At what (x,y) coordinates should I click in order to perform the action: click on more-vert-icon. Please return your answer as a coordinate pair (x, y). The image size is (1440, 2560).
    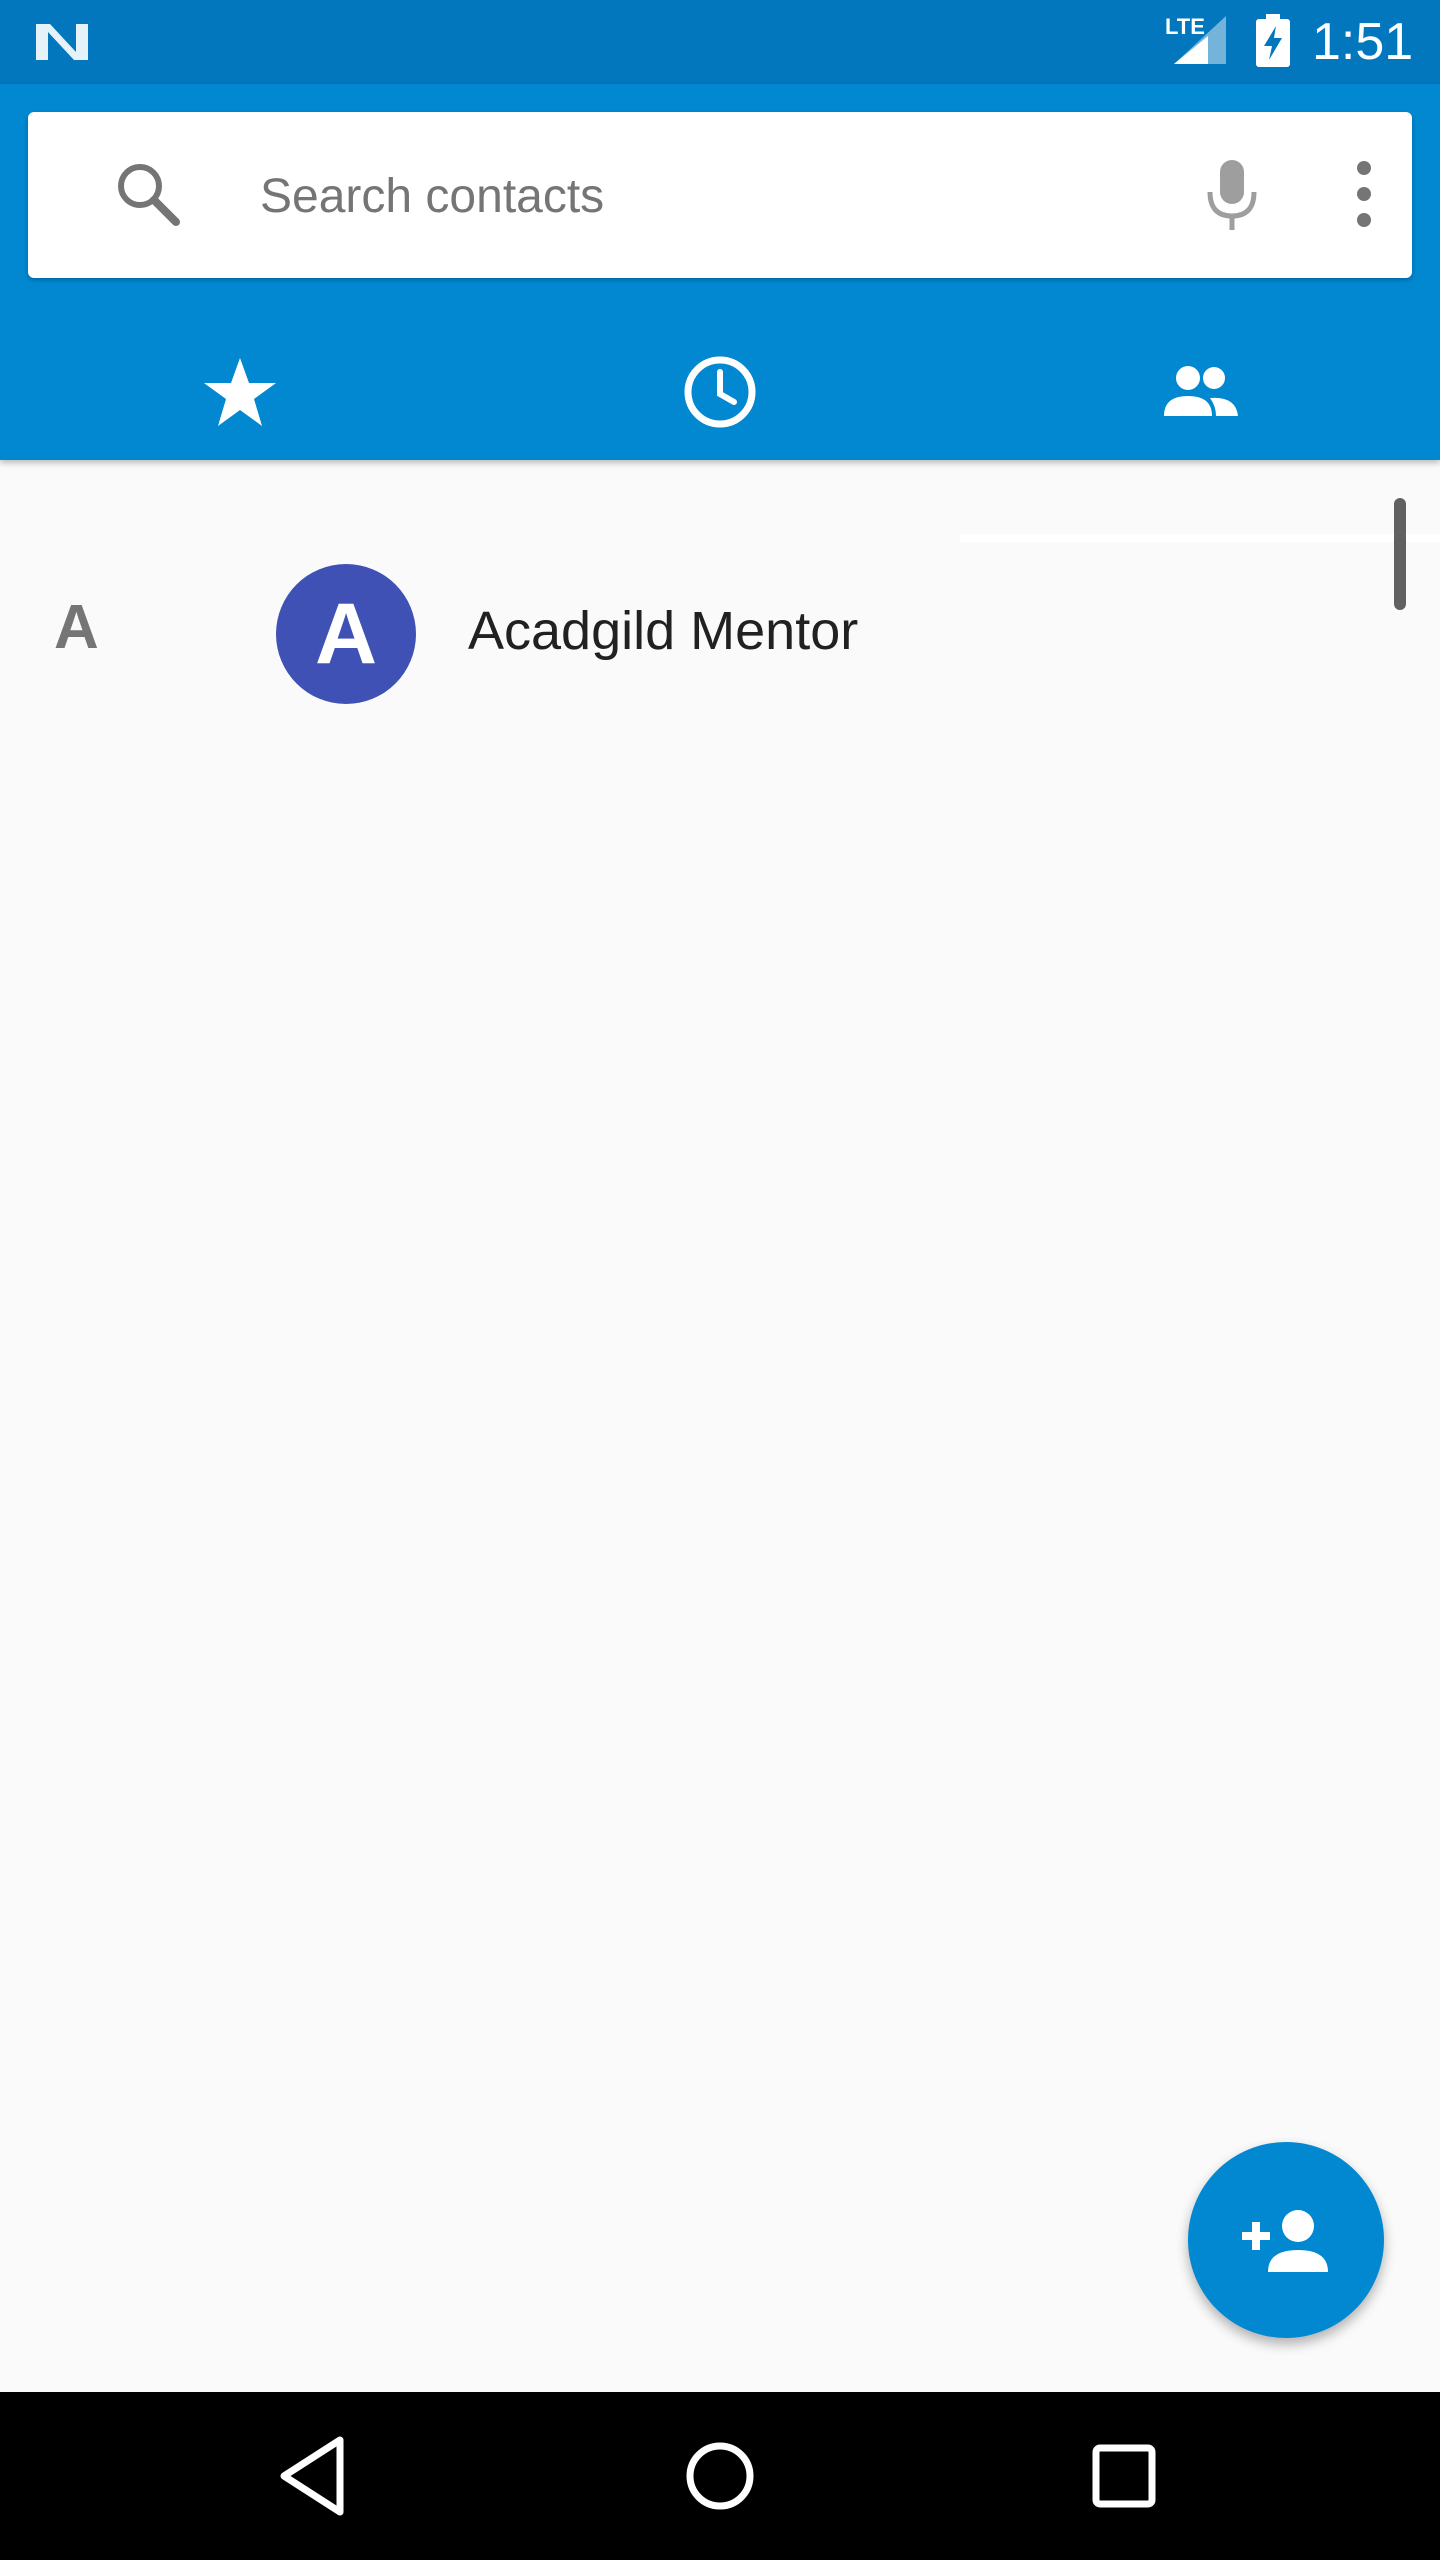
    Looking at the image, I should click on (1364, 194).